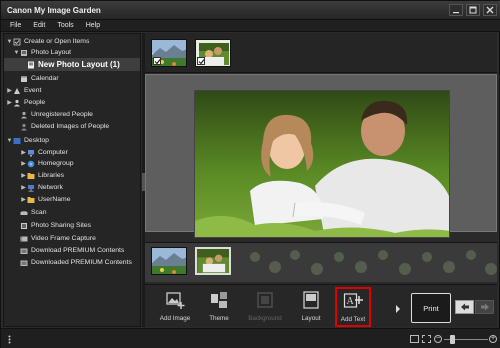 The image size is (500, 348). Describe the element at coordinates (175, 300) in the screenshot. I see `add-image-icon` at that location.